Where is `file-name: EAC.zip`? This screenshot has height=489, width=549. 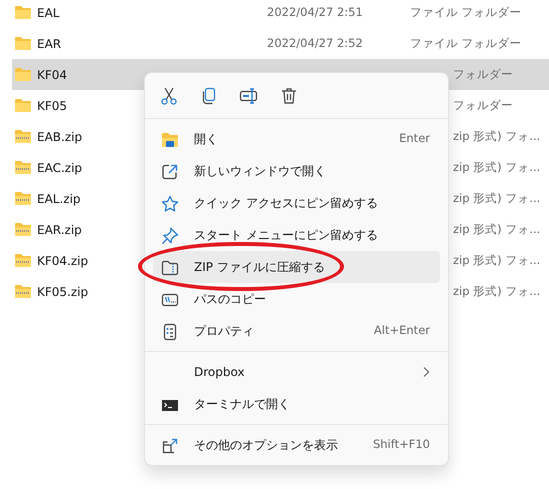
file-name: EAC.zip is located at coordinates (59, 168).